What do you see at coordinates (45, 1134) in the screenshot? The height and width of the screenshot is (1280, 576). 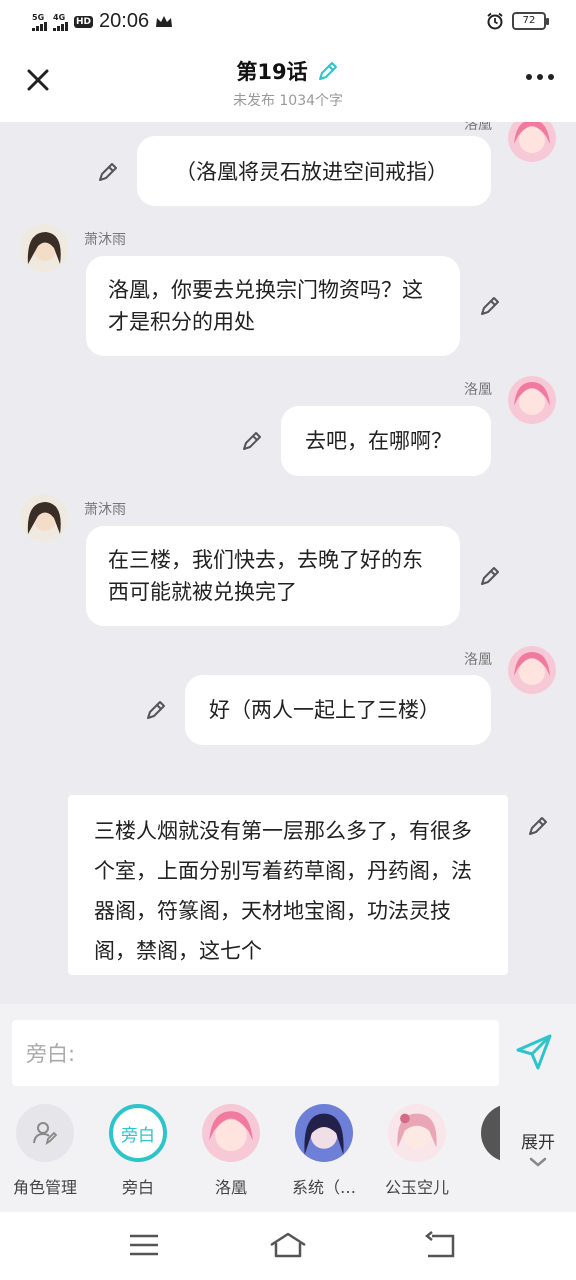 I see `role-manage-icon` at bounding box center [45, 1134].